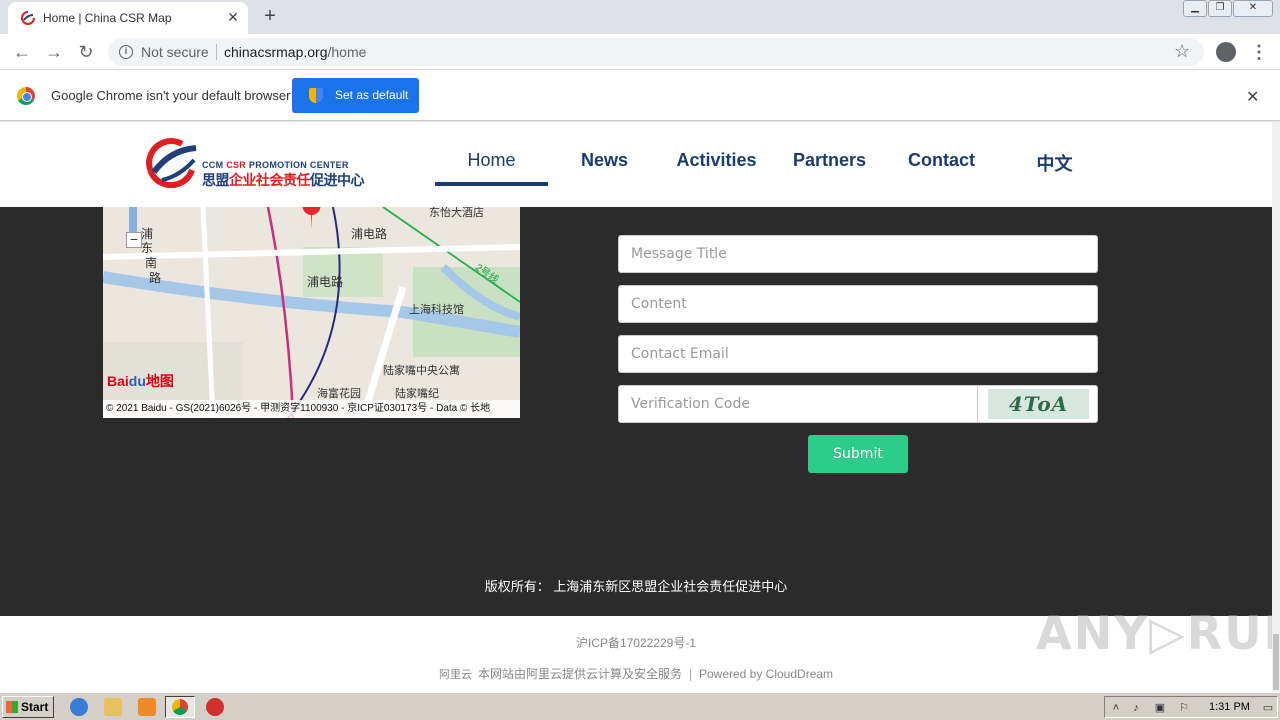 This screenshot has height=720, width=1280. Describe the element at coordinates (766, 674) in the screenshot. I see `powered-by-text: Powered by CloudDream` at that location.